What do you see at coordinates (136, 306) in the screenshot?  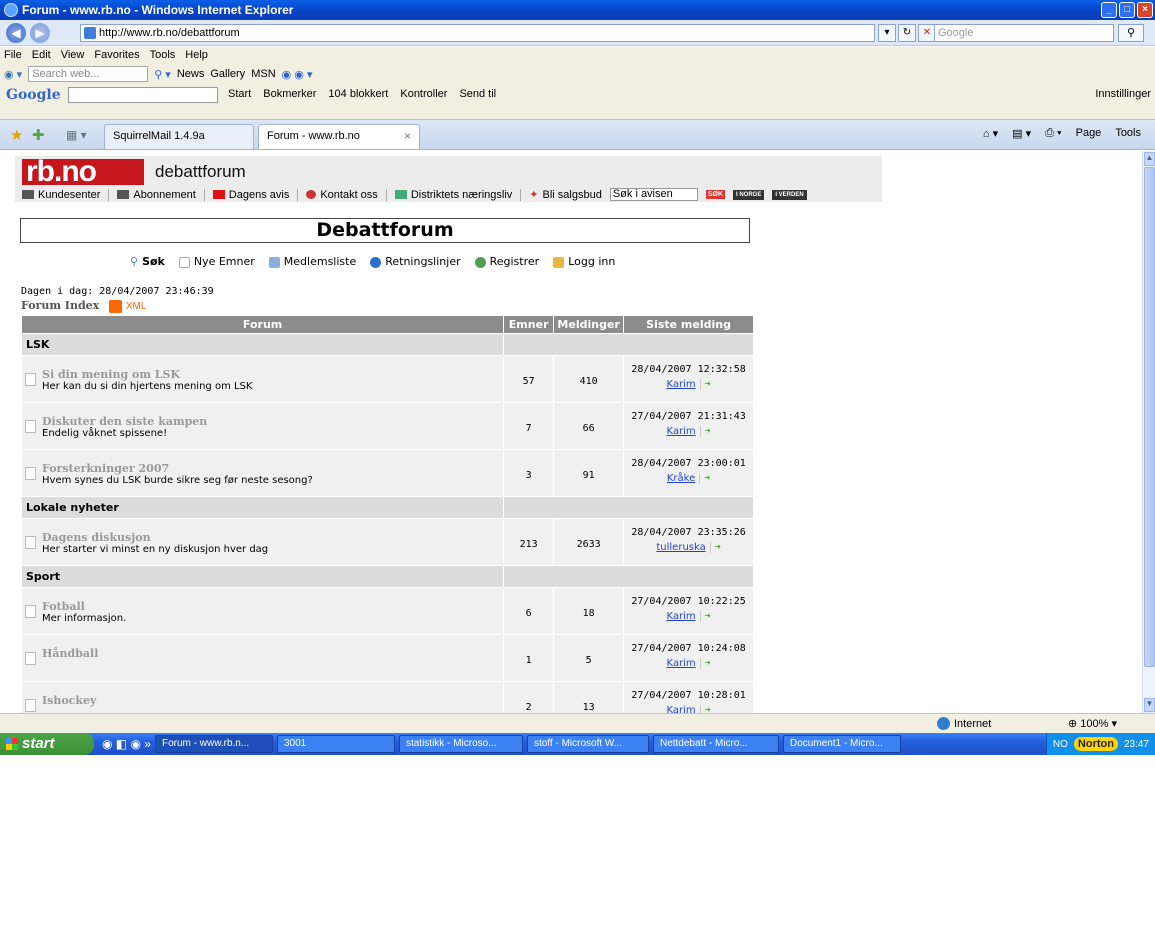 I see `xml-link: XML` at bounding box center [136, 306].